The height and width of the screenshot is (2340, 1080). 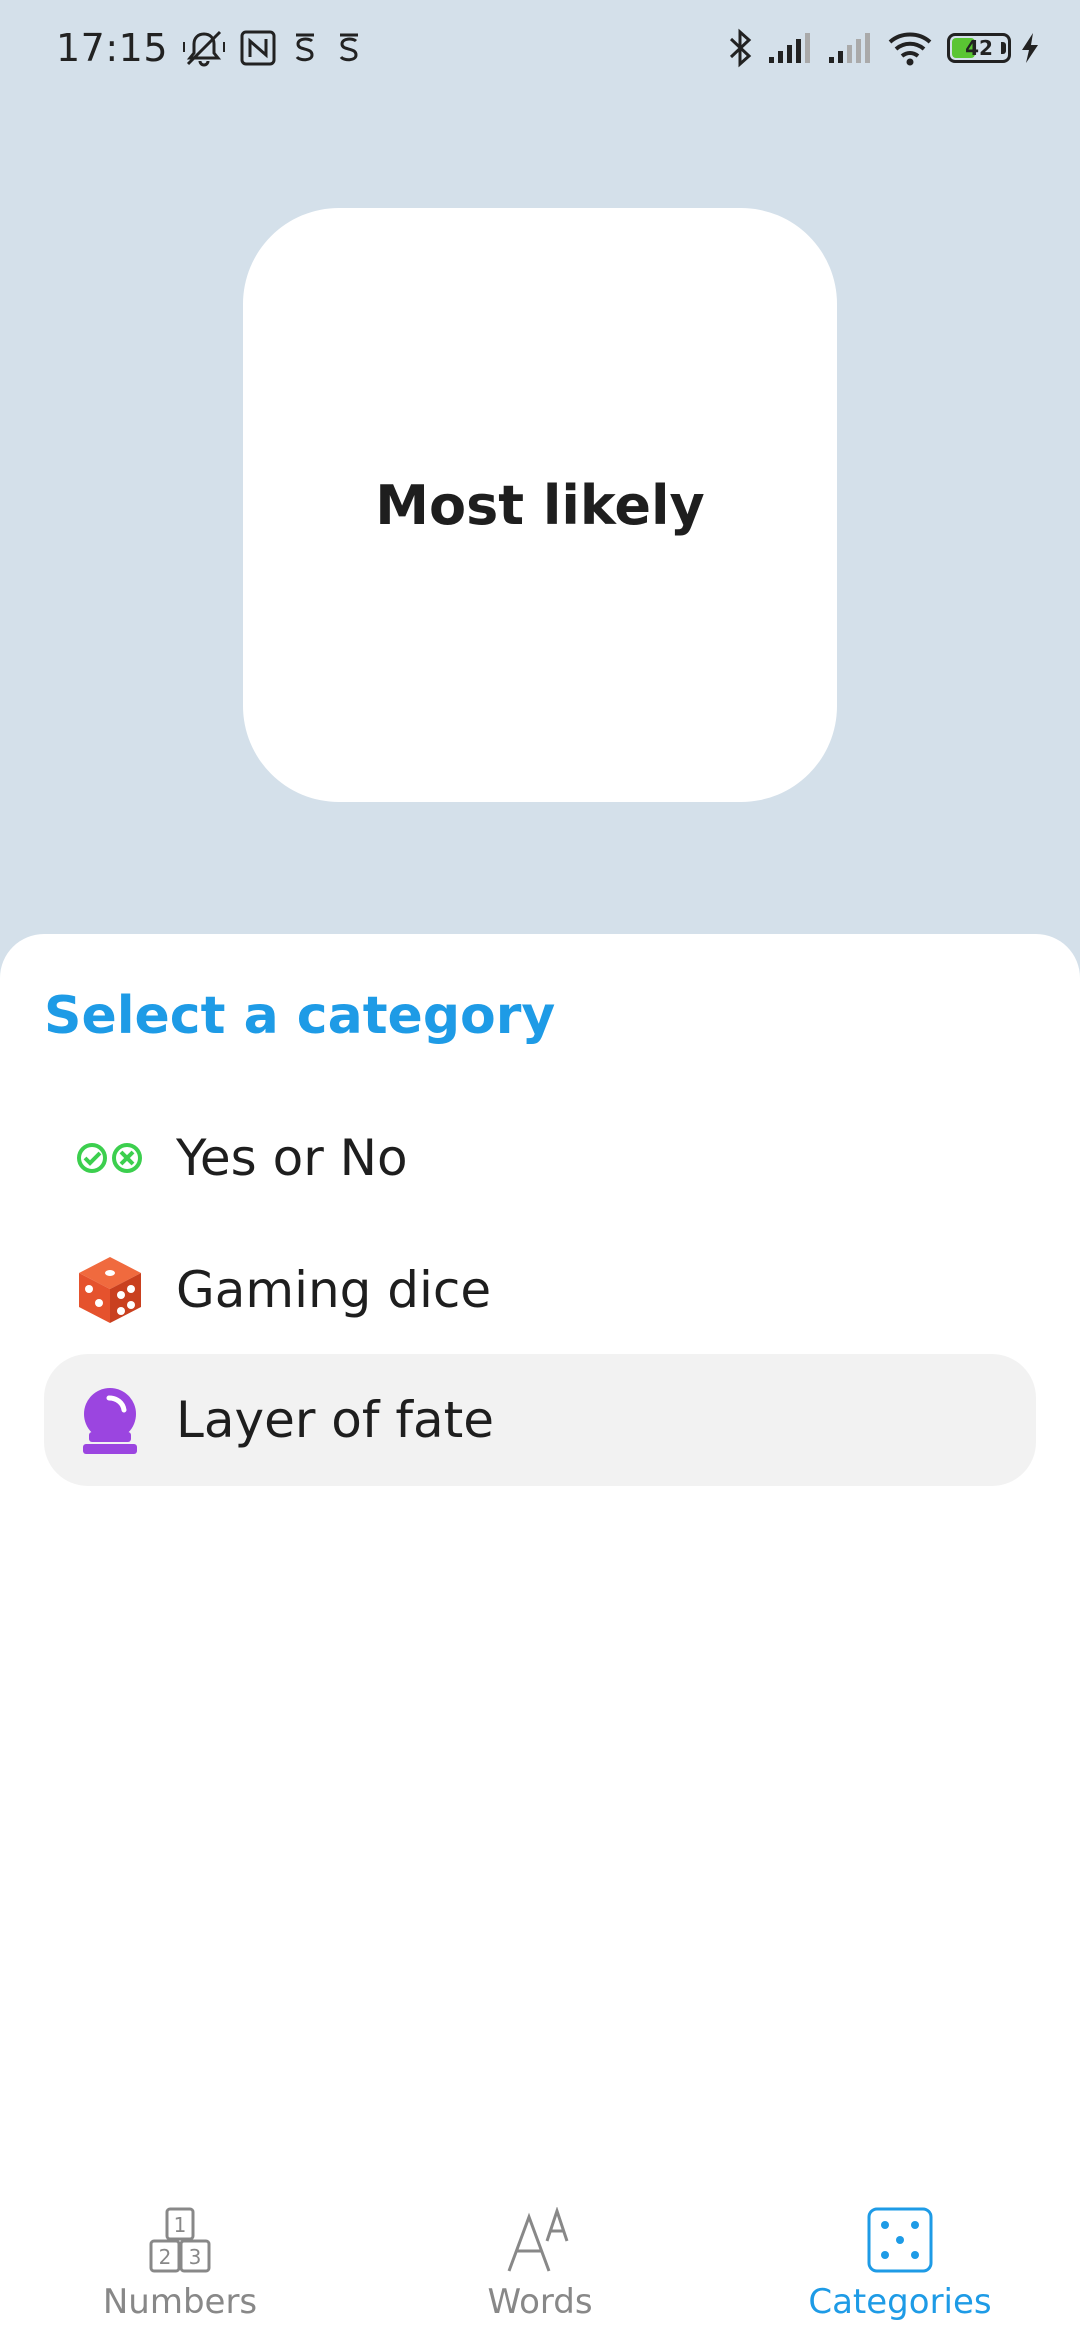 I want to click on nav-item-categories: Categories, so click(x=900, y=2264).